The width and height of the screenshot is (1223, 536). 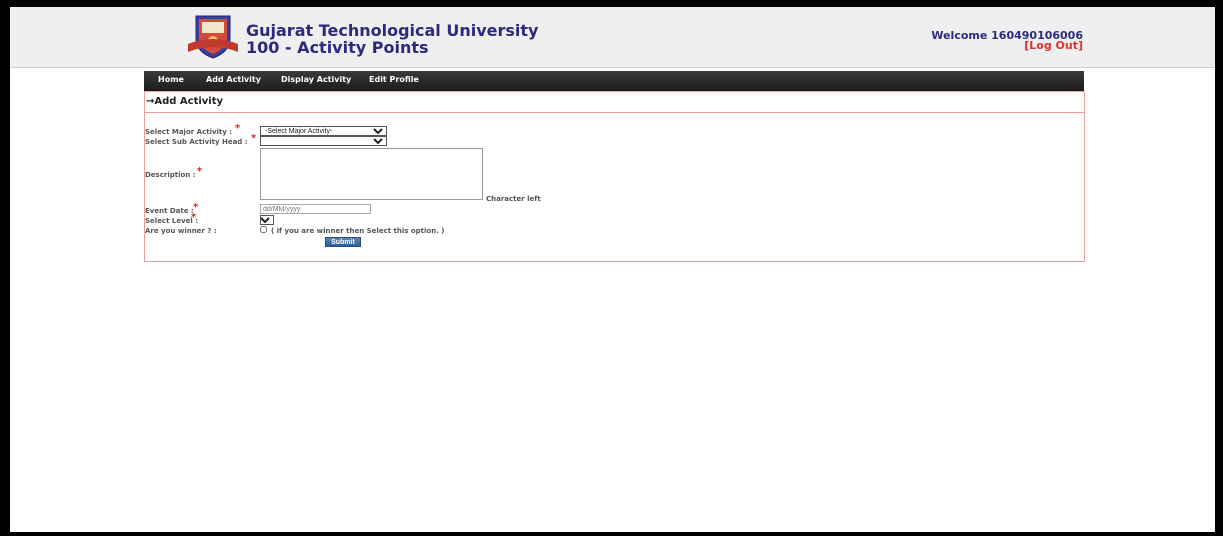 What do you see at coordinates (254, 138) in the screenshot?
I see `sub-activity-required-mark: *` at bounding box center [254, 138].